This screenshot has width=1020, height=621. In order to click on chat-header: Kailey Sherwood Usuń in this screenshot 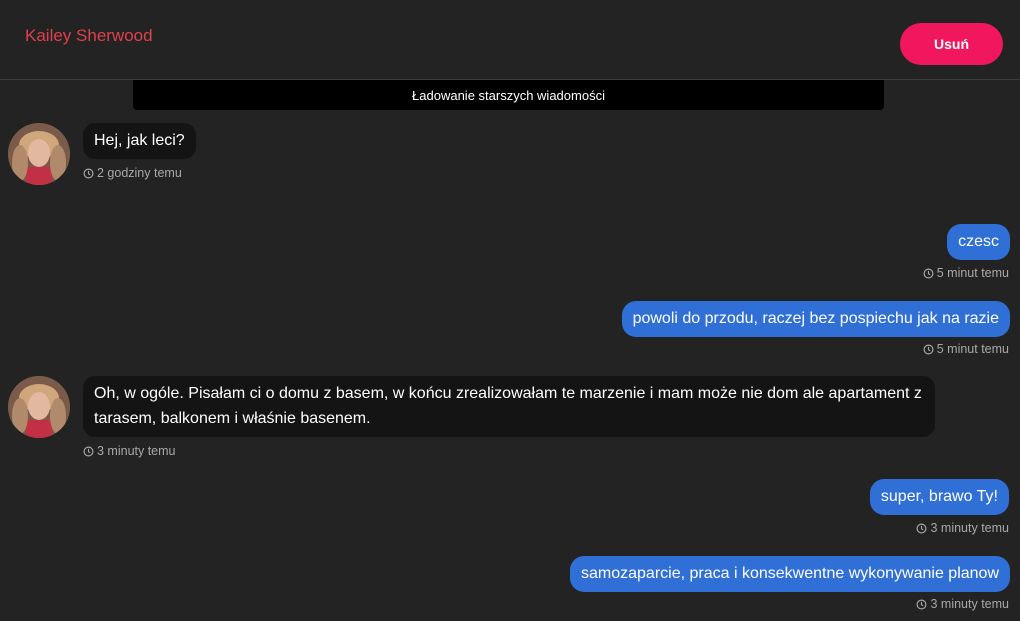, I will do `click(510, 40)`.